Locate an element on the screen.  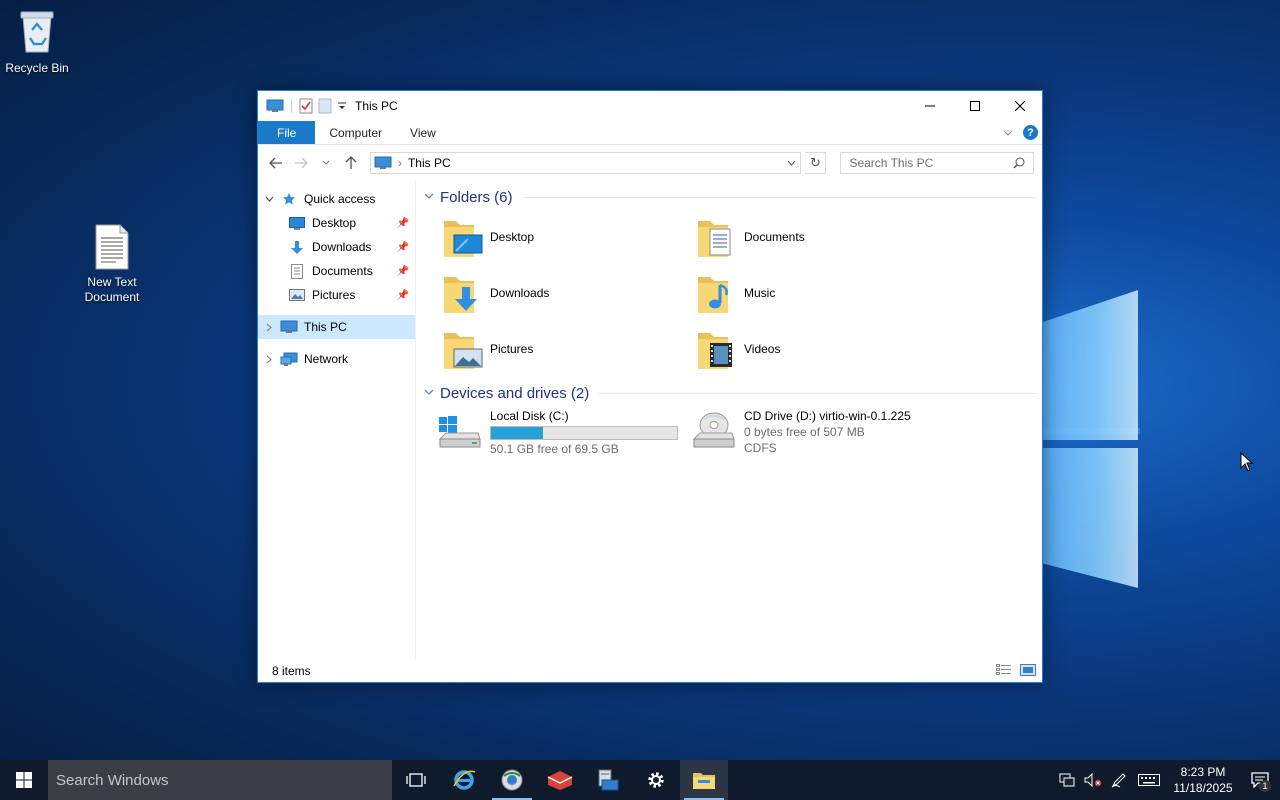
folder-downloads: Downloads is located at coordinates (569, 293).